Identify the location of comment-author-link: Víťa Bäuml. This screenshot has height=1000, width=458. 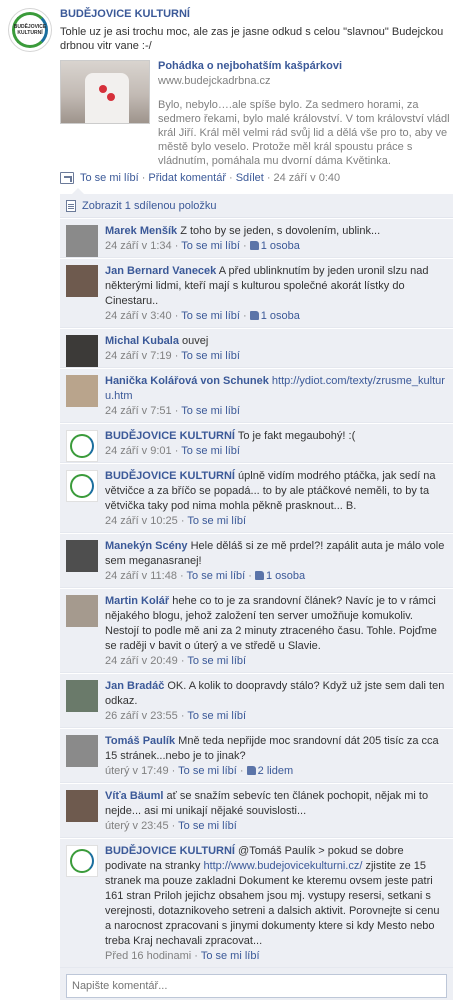
(134, 796).